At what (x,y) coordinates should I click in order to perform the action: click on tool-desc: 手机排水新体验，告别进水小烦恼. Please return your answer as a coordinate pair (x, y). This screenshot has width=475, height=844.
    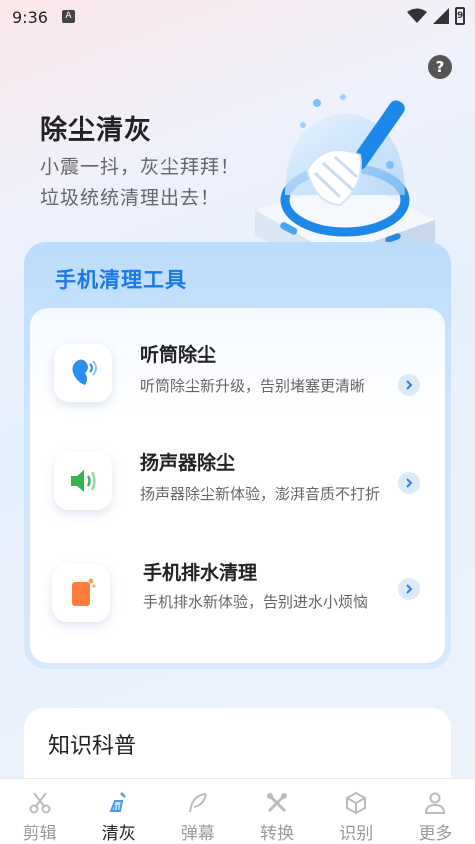
    Looking at the image, I should click on (256, 602).